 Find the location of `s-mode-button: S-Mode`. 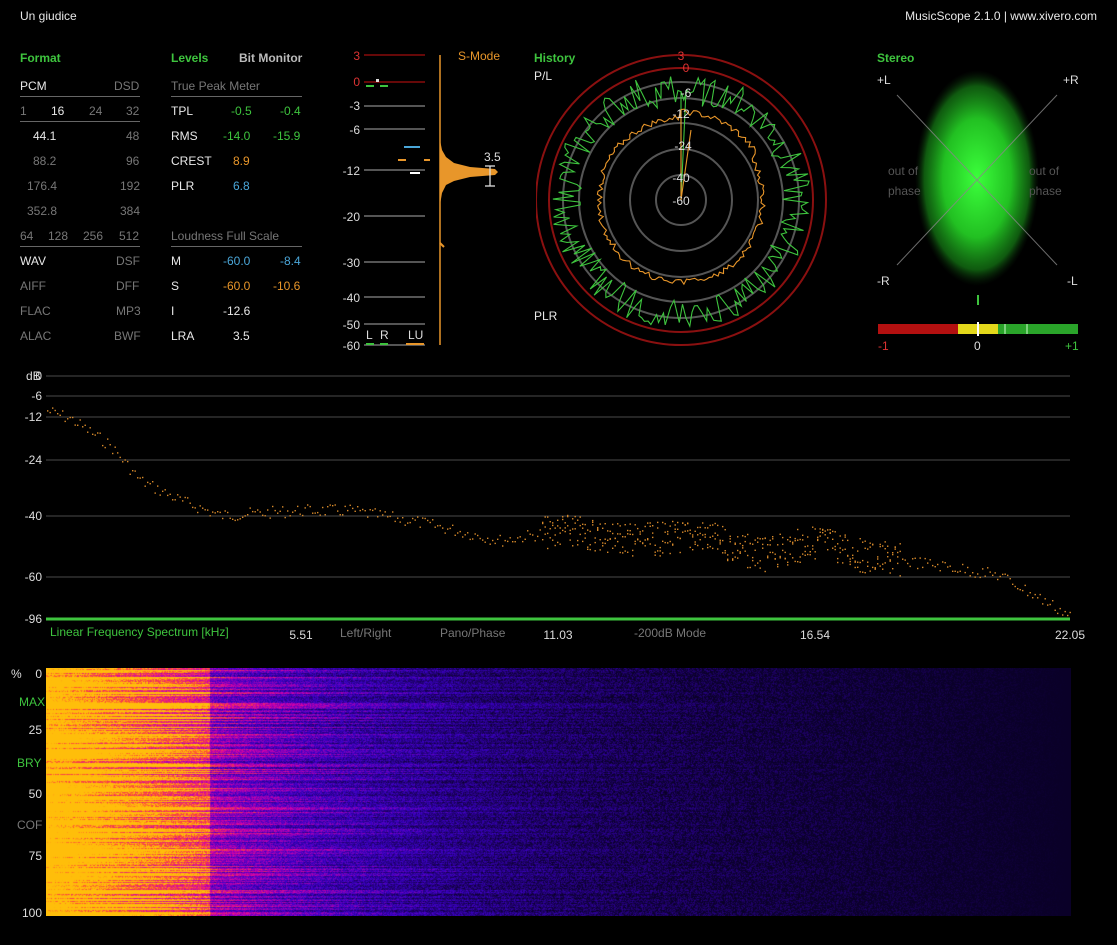

s-mode-button: S-Mode is located at coordinates (479, 56).